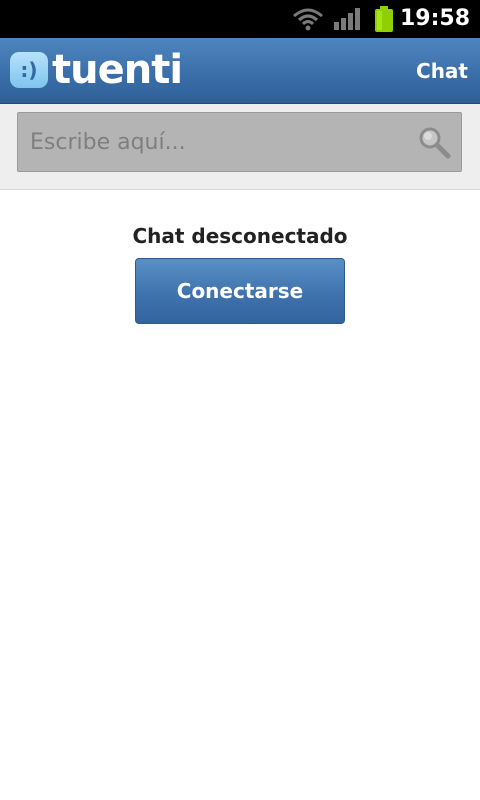 This screenshot has width=480, height=800. Describe the element at coordinates (240, 236) in the screenshot. I see `chat-status-text: Chat desconectado` at that location.